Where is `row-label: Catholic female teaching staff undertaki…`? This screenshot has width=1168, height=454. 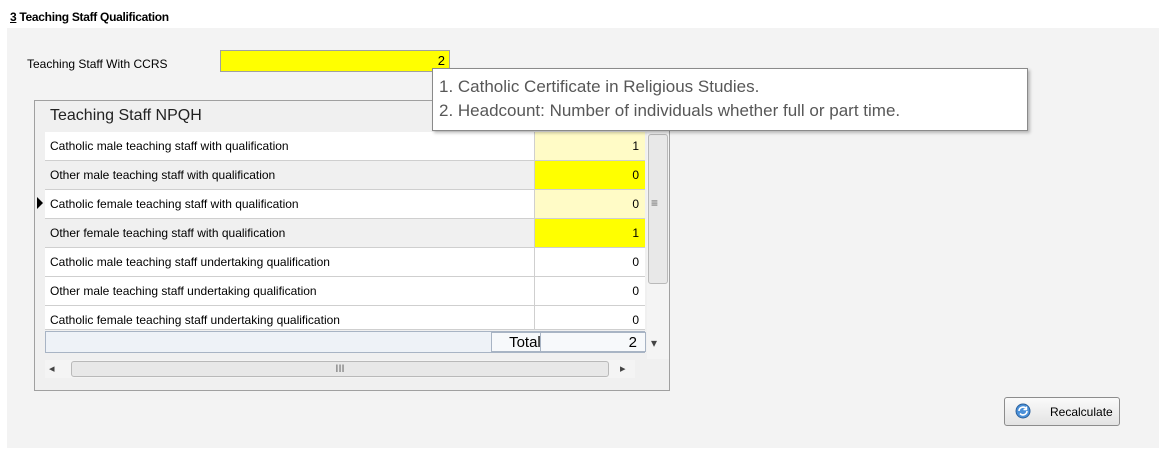 row-label: Catholic female teaching staff undertaki… is located at coordinates (290, 317).